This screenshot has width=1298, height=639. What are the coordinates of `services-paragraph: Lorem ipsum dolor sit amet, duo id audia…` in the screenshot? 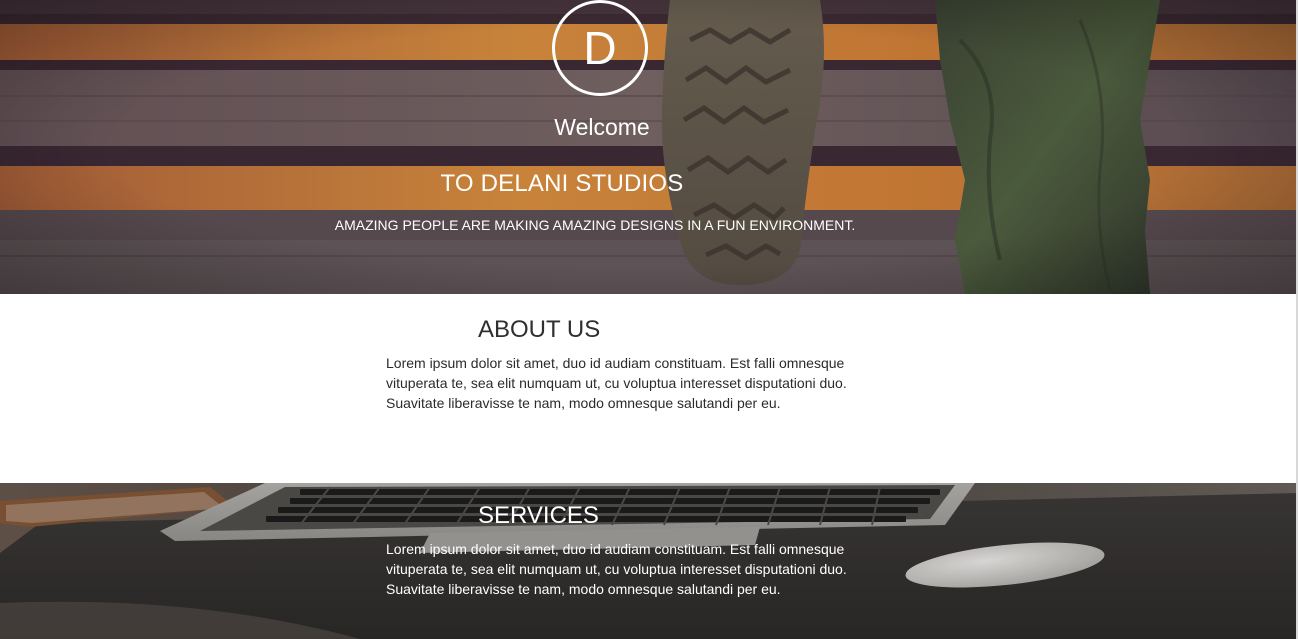 It's located at (616, 569).